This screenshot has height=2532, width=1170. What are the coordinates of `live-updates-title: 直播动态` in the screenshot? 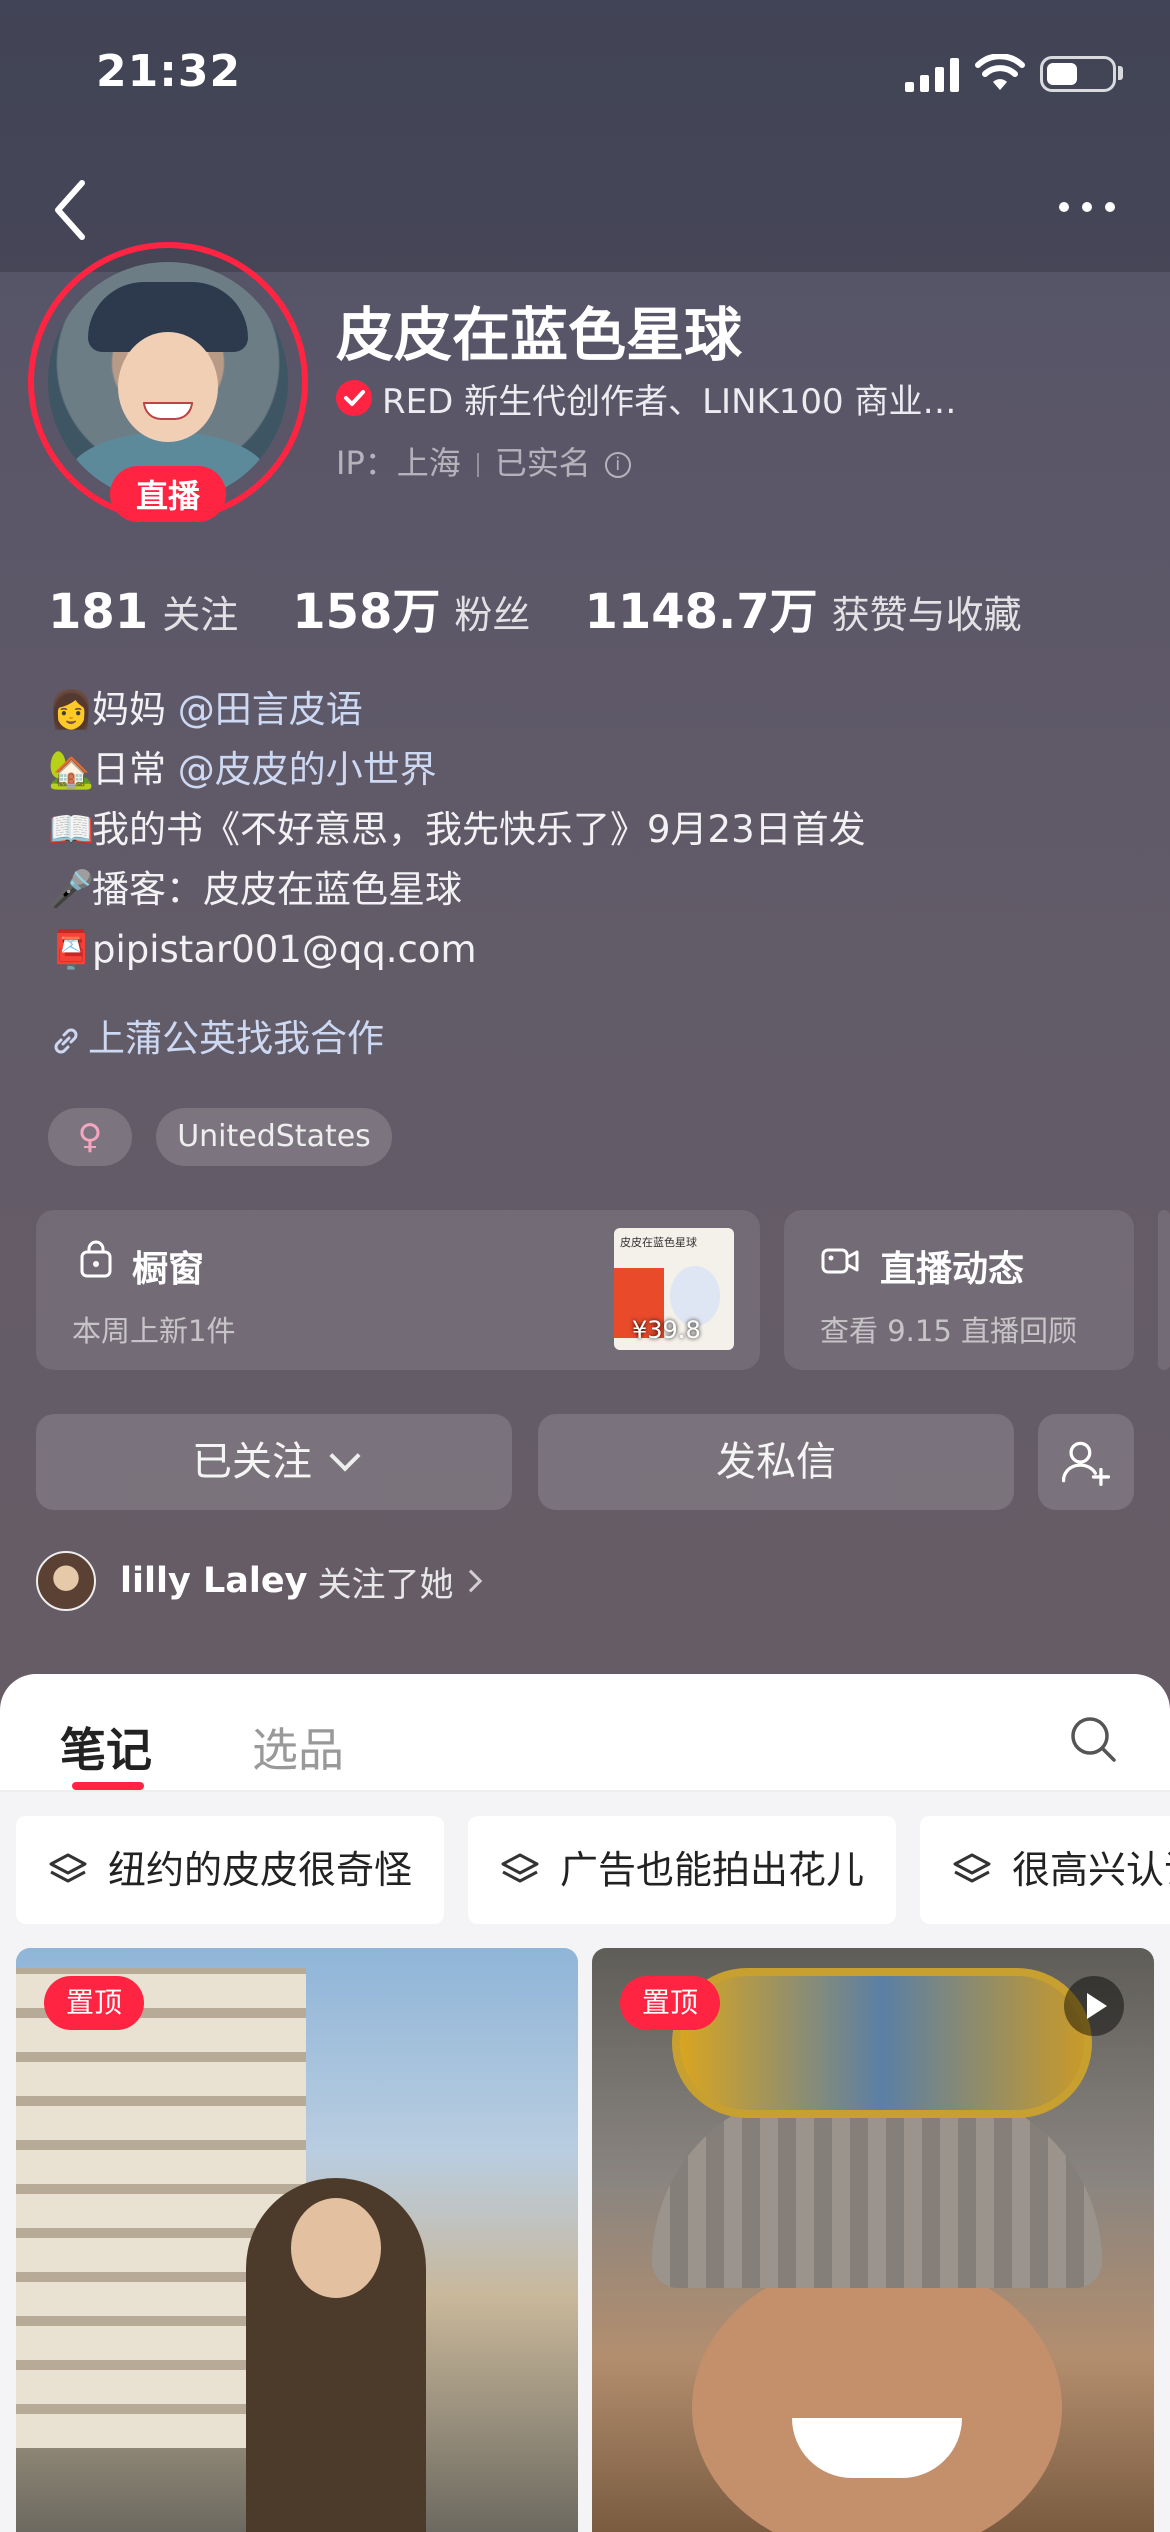 It's located at (952, 1269).